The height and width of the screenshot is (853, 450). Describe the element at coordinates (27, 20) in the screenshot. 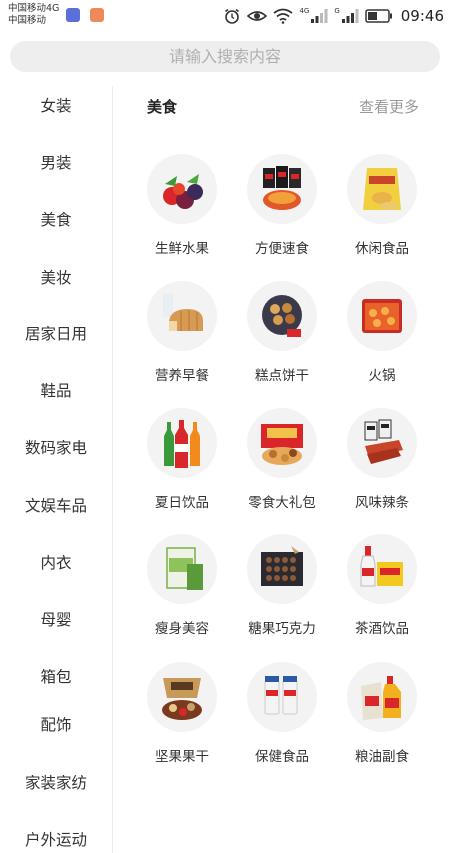

I see `carrier-line-2: 中国移动` at that location.